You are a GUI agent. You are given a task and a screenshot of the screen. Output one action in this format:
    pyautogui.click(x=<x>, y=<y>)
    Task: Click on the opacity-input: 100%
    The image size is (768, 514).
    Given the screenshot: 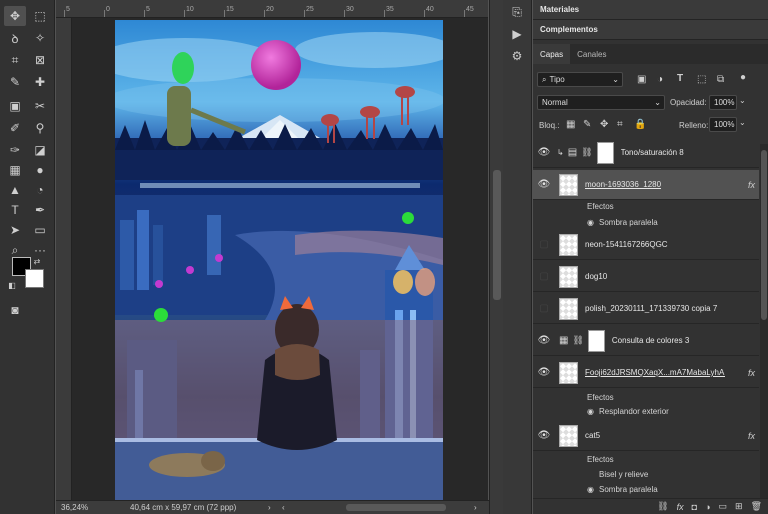 What is the action you would take?
    pyautogui.click(x=723, y=102)
    